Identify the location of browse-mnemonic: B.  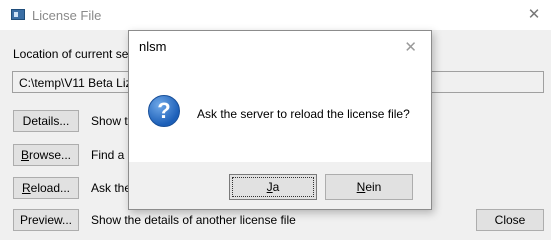
(24, 155).